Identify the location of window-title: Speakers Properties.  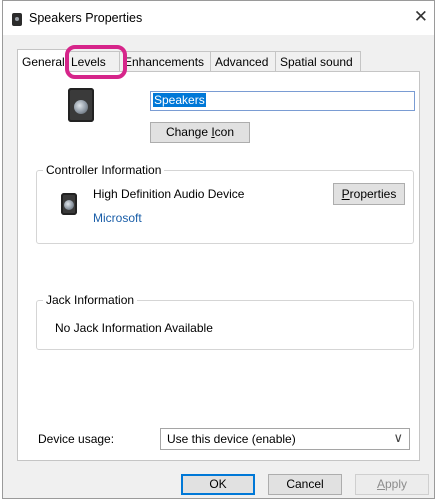
(86, 18).